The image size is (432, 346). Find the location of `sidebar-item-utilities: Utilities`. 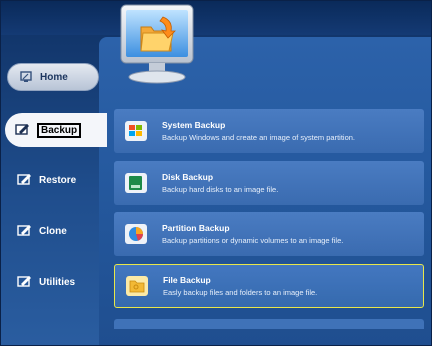

sidebar-item-utilities: Utilities is located at coordinates (53, 282).